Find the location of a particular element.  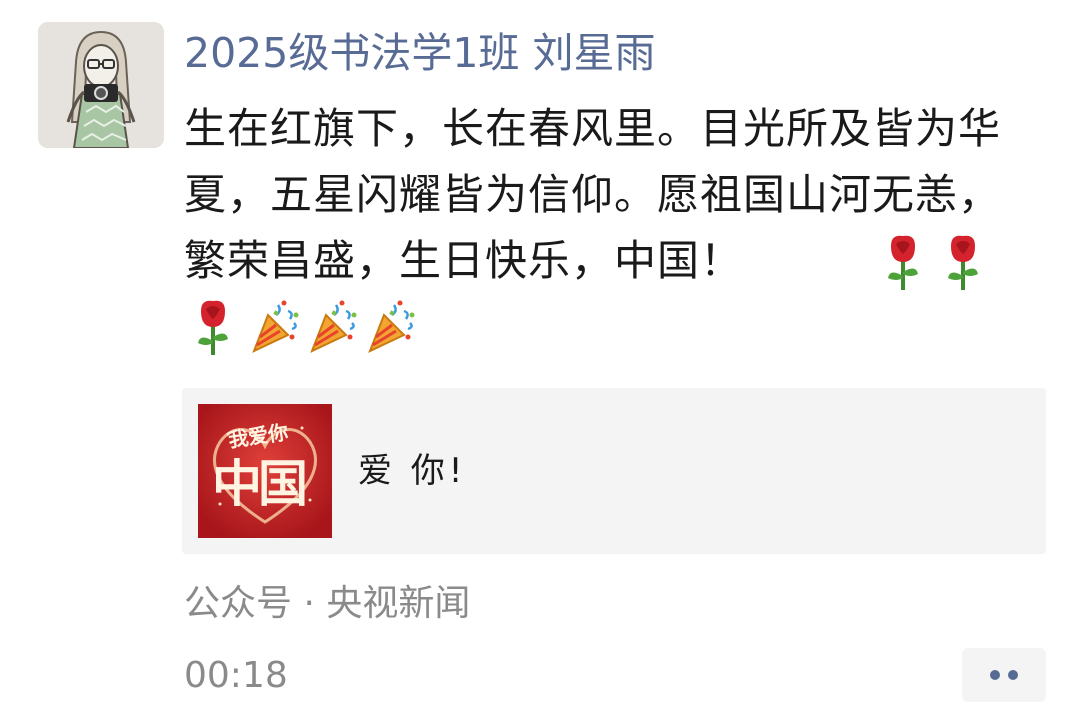

article-thumbnail: 我爱你 中国 is located at coordinates (265, 471).